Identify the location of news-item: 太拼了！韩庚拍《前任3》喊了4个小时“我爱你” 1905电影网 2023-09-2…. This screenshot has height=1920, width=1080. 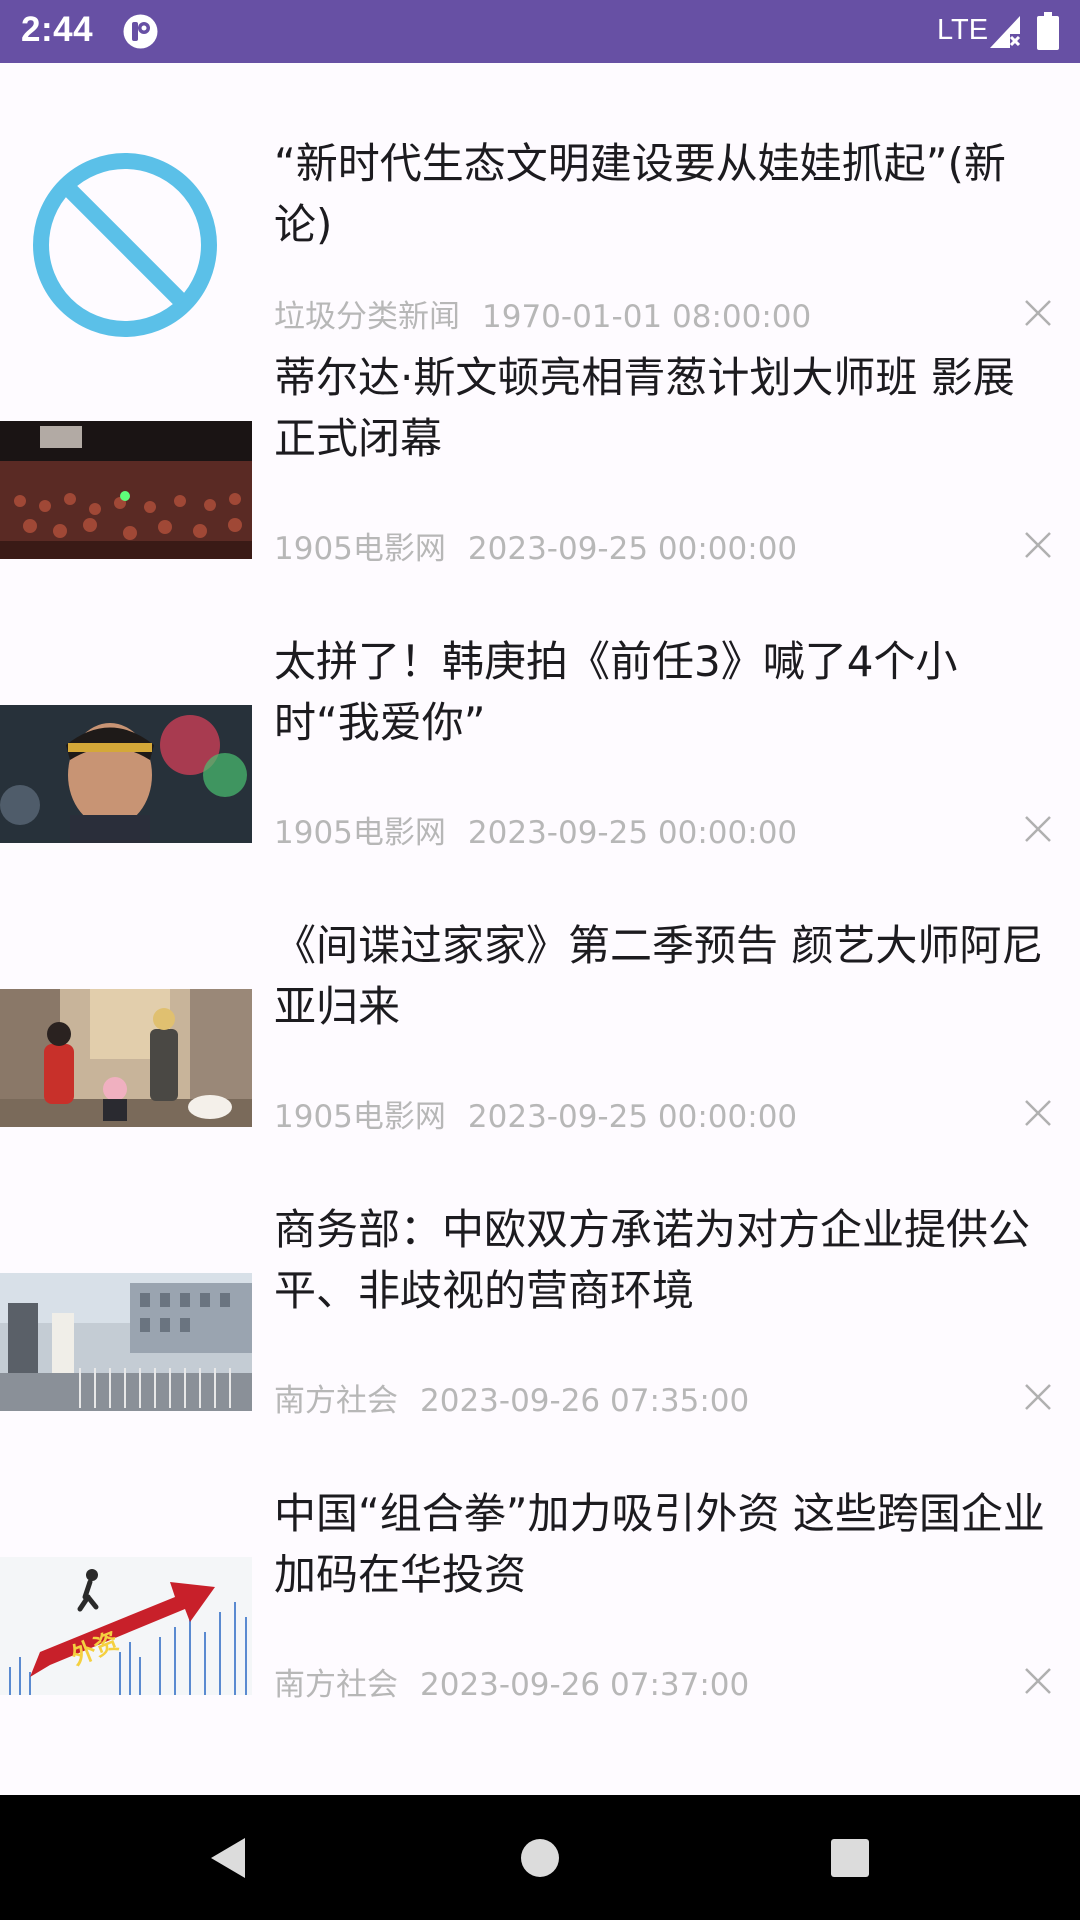
(540, 773).